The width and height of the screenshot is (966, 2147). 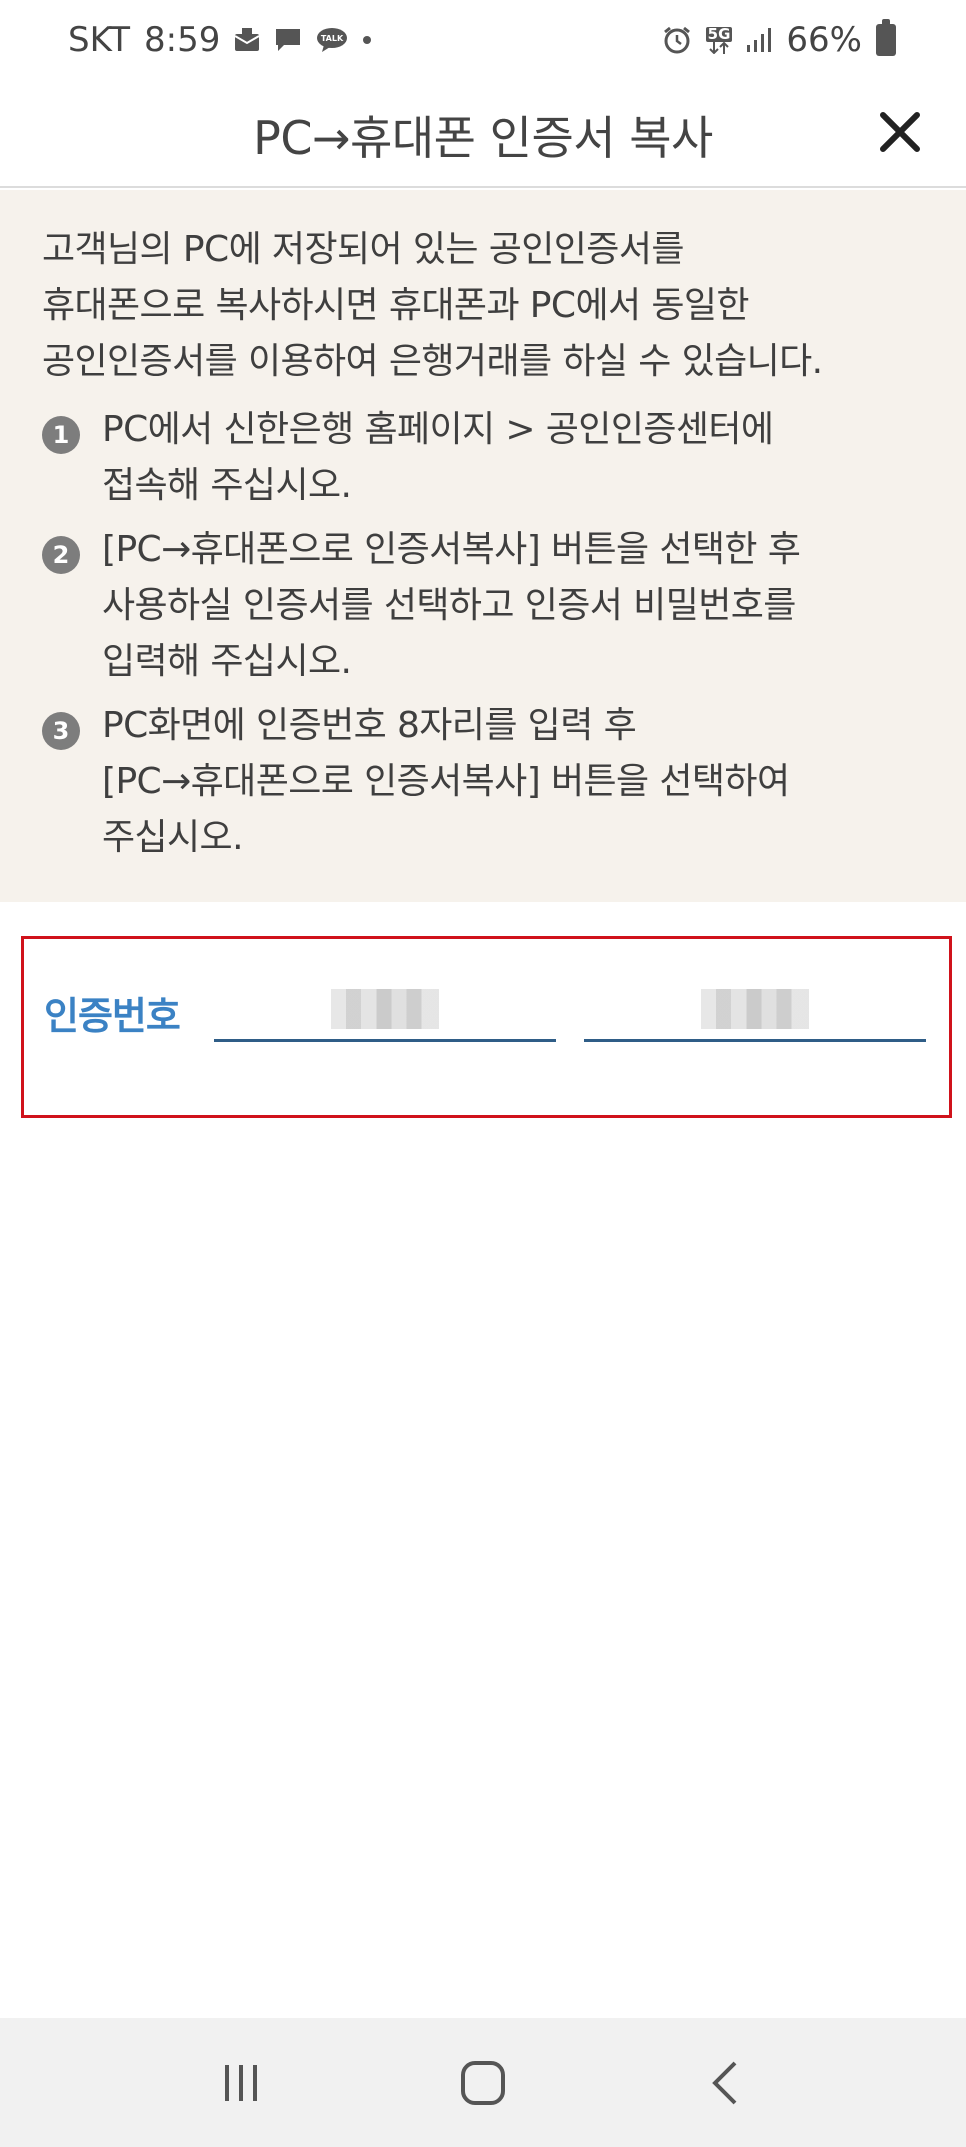 What do you see at coordinates (61, 435) in the screenshot?
I see `step-number-badge: 1` at bounding box center [61, 435].